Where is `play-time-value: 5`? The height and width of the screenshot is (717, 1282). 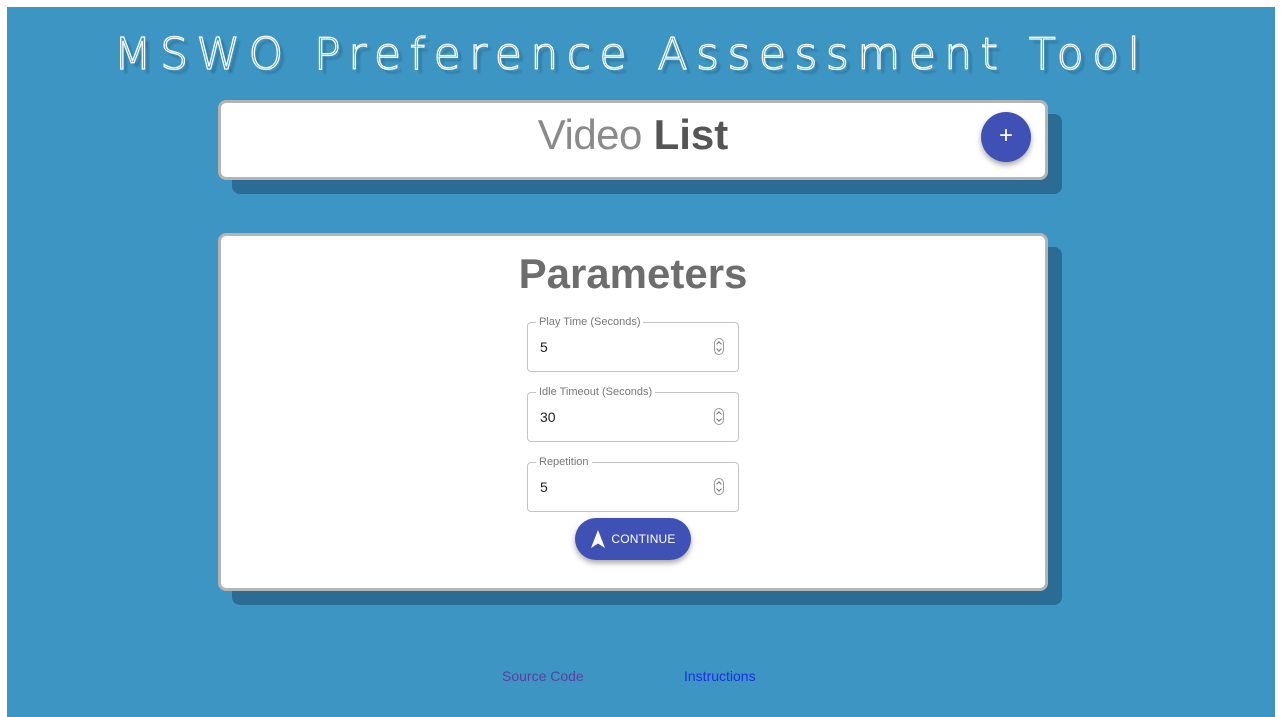 play-time-value: 5 is located at coordinates (544, 347).